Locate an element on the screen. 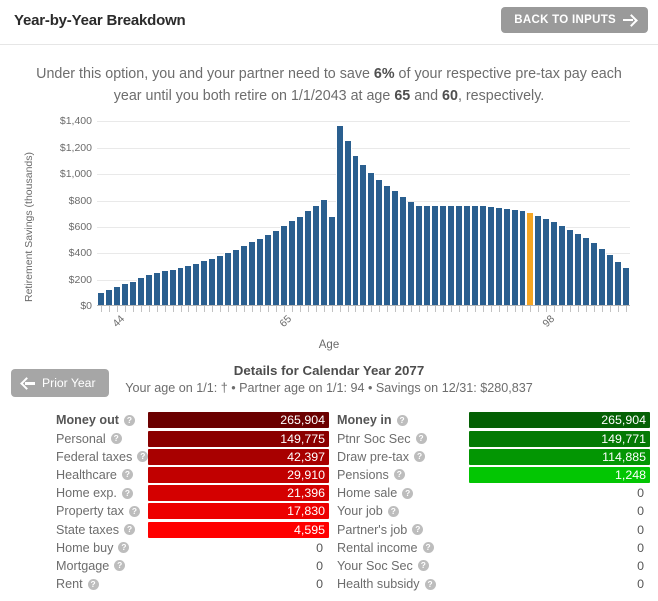 The image size is (658, 601). prior-year-button: Prior Year is located at coordinates (60, 383).